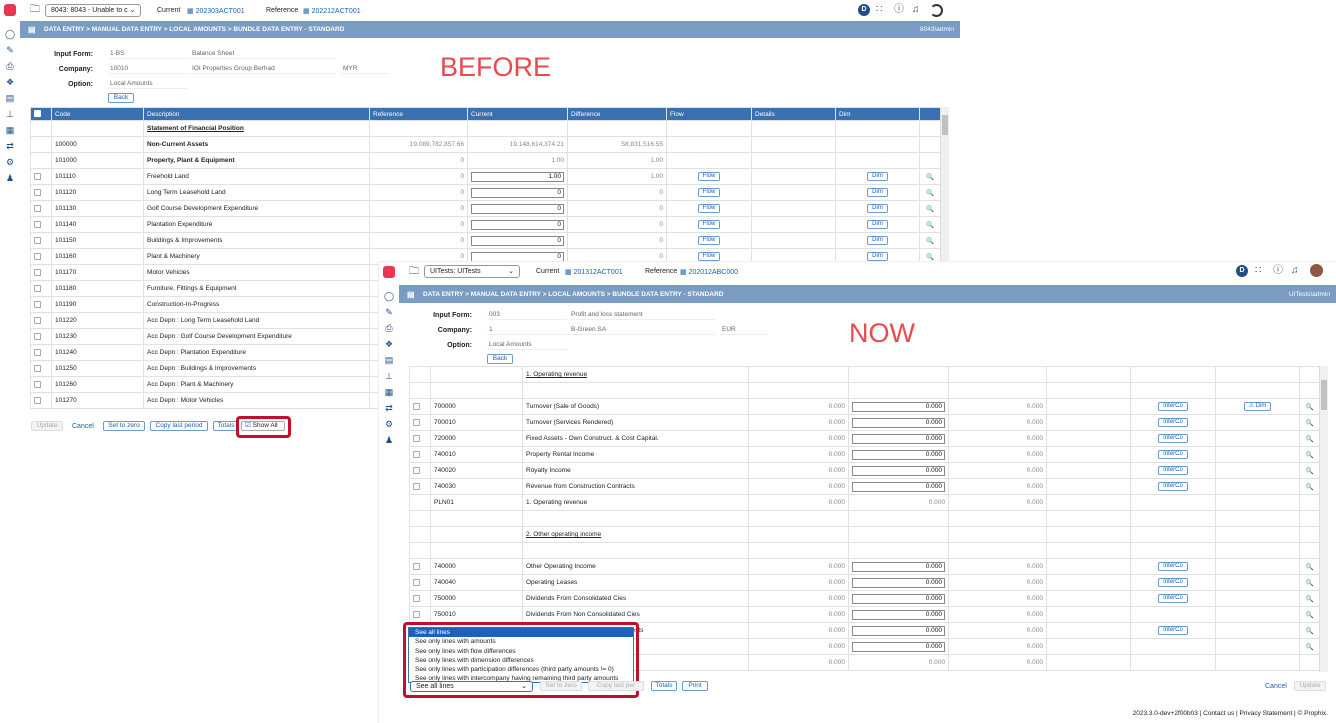  What do you see at coordinates (41, 114) in the screenshot?
I see `select-all-checkbox` at bounding box center [41, 114].